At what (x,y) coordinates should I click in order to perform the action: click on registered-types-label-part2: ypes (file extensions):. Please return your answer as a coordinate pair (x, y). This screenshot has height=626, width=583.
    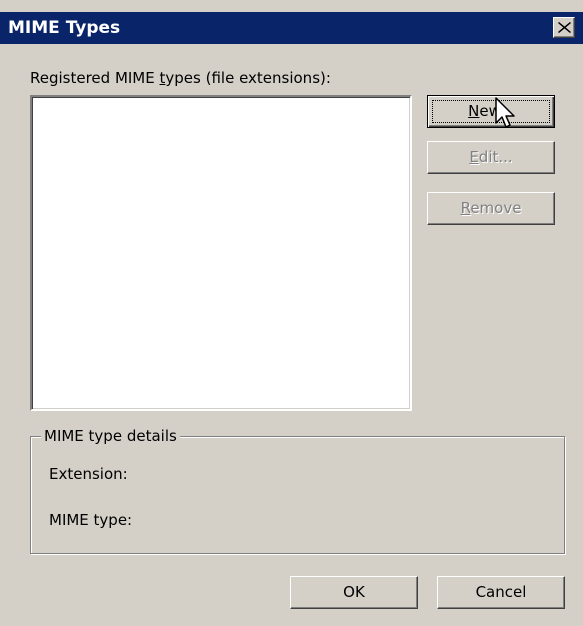
    Looking at the image, I should click on (248, 78).